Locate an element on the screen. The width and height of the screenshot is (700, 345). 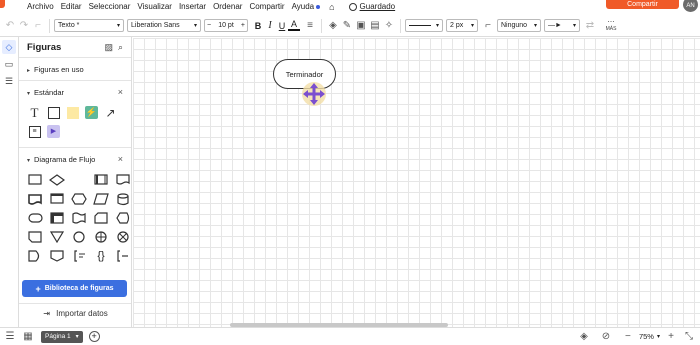
summing-junction-shape-icon is located at coordinates (101, 237).